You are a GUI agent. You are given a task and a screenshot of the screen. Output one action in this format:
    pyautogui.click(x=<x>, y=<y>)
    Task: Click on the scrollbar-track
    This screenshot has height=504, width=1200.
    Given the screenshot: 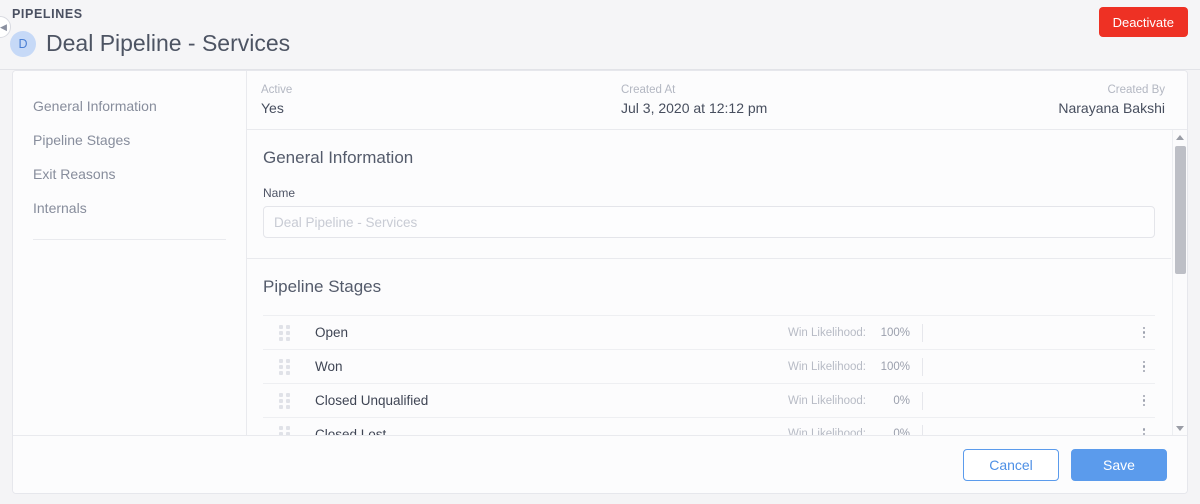 What is the action you would take?
    pyautogui.click(x=1180, y=282)
    